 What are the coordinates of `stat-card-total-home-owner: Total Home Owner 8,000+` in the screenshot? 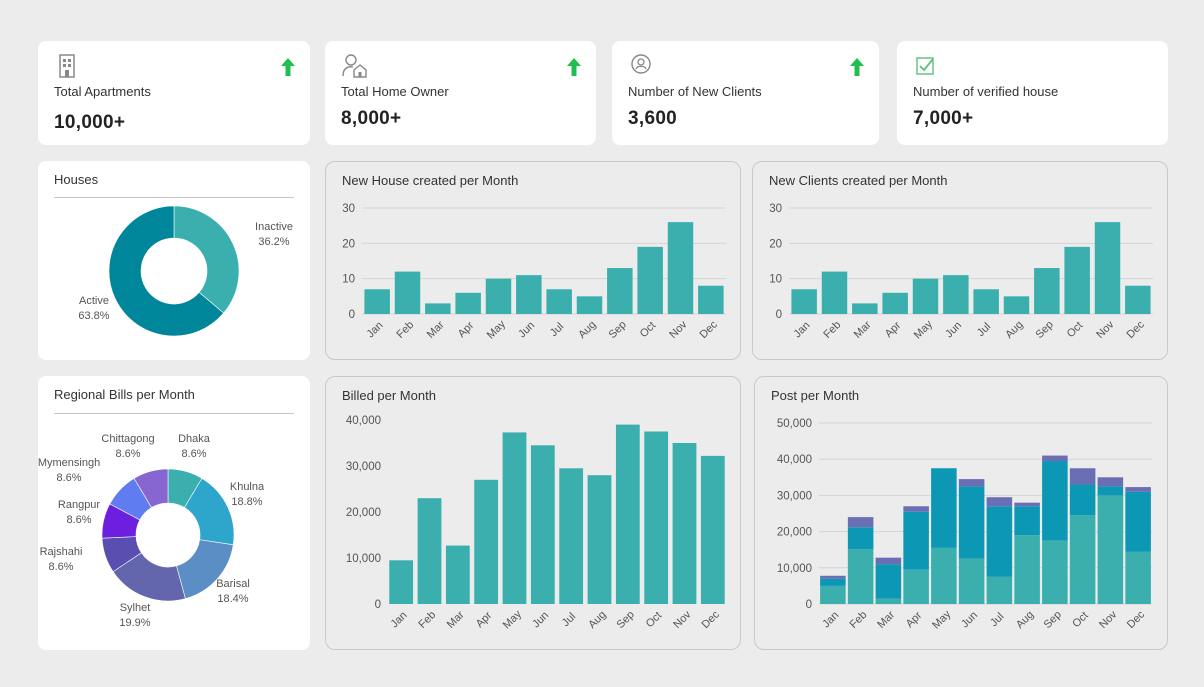 It's located at (460, 93).